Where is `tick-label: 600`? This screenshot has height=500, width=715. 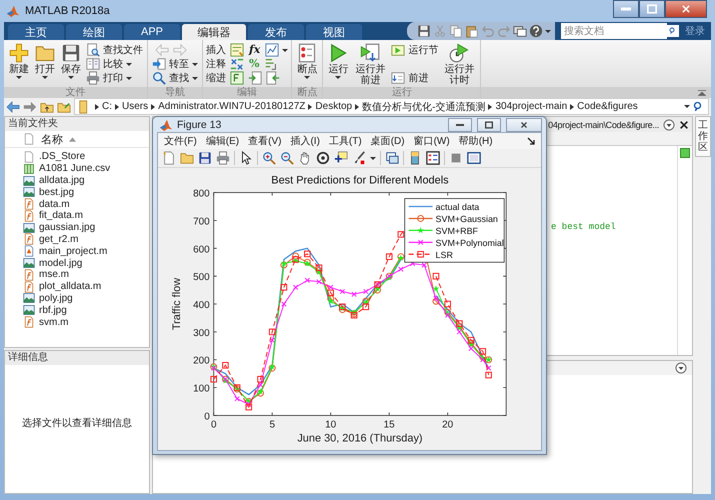
tick-label: 600 is located at coordinates (201, 250).